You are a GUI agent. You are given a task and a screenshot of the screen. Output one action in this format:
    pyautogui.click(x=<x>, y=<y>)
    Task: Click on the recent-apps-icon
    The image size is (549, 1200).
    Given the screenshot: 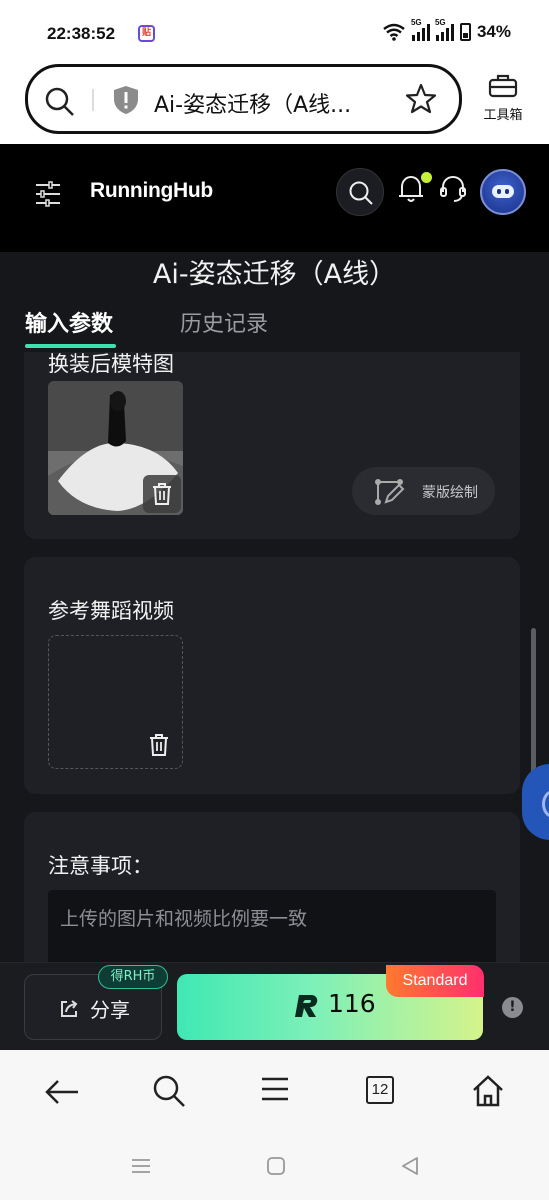 What is the action you would take?
    pyautogui.click(x=141, y=1166)
    